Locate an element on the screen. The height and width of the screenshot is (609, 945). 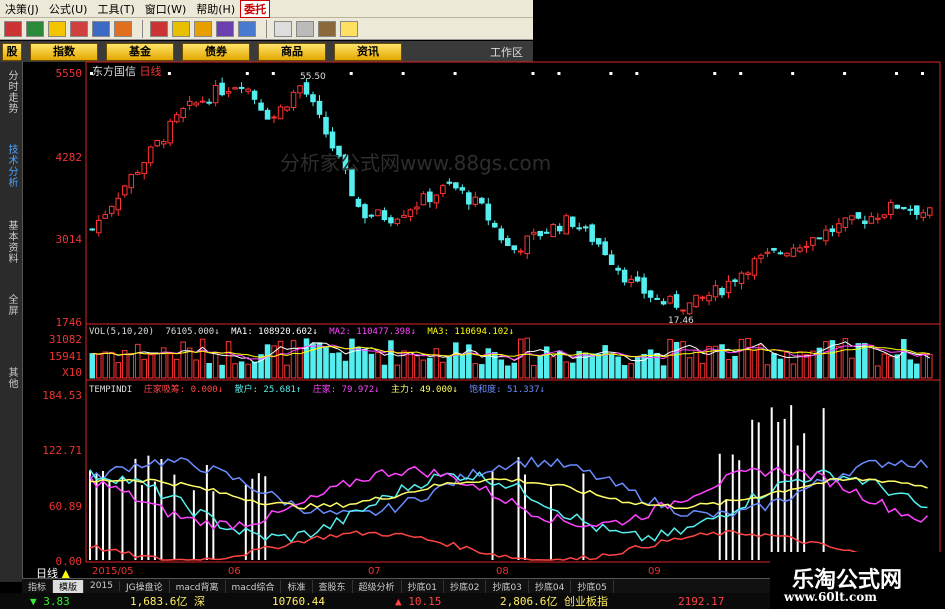
tab-bottom01: 抄底01 is located at coordinates (423, 586).